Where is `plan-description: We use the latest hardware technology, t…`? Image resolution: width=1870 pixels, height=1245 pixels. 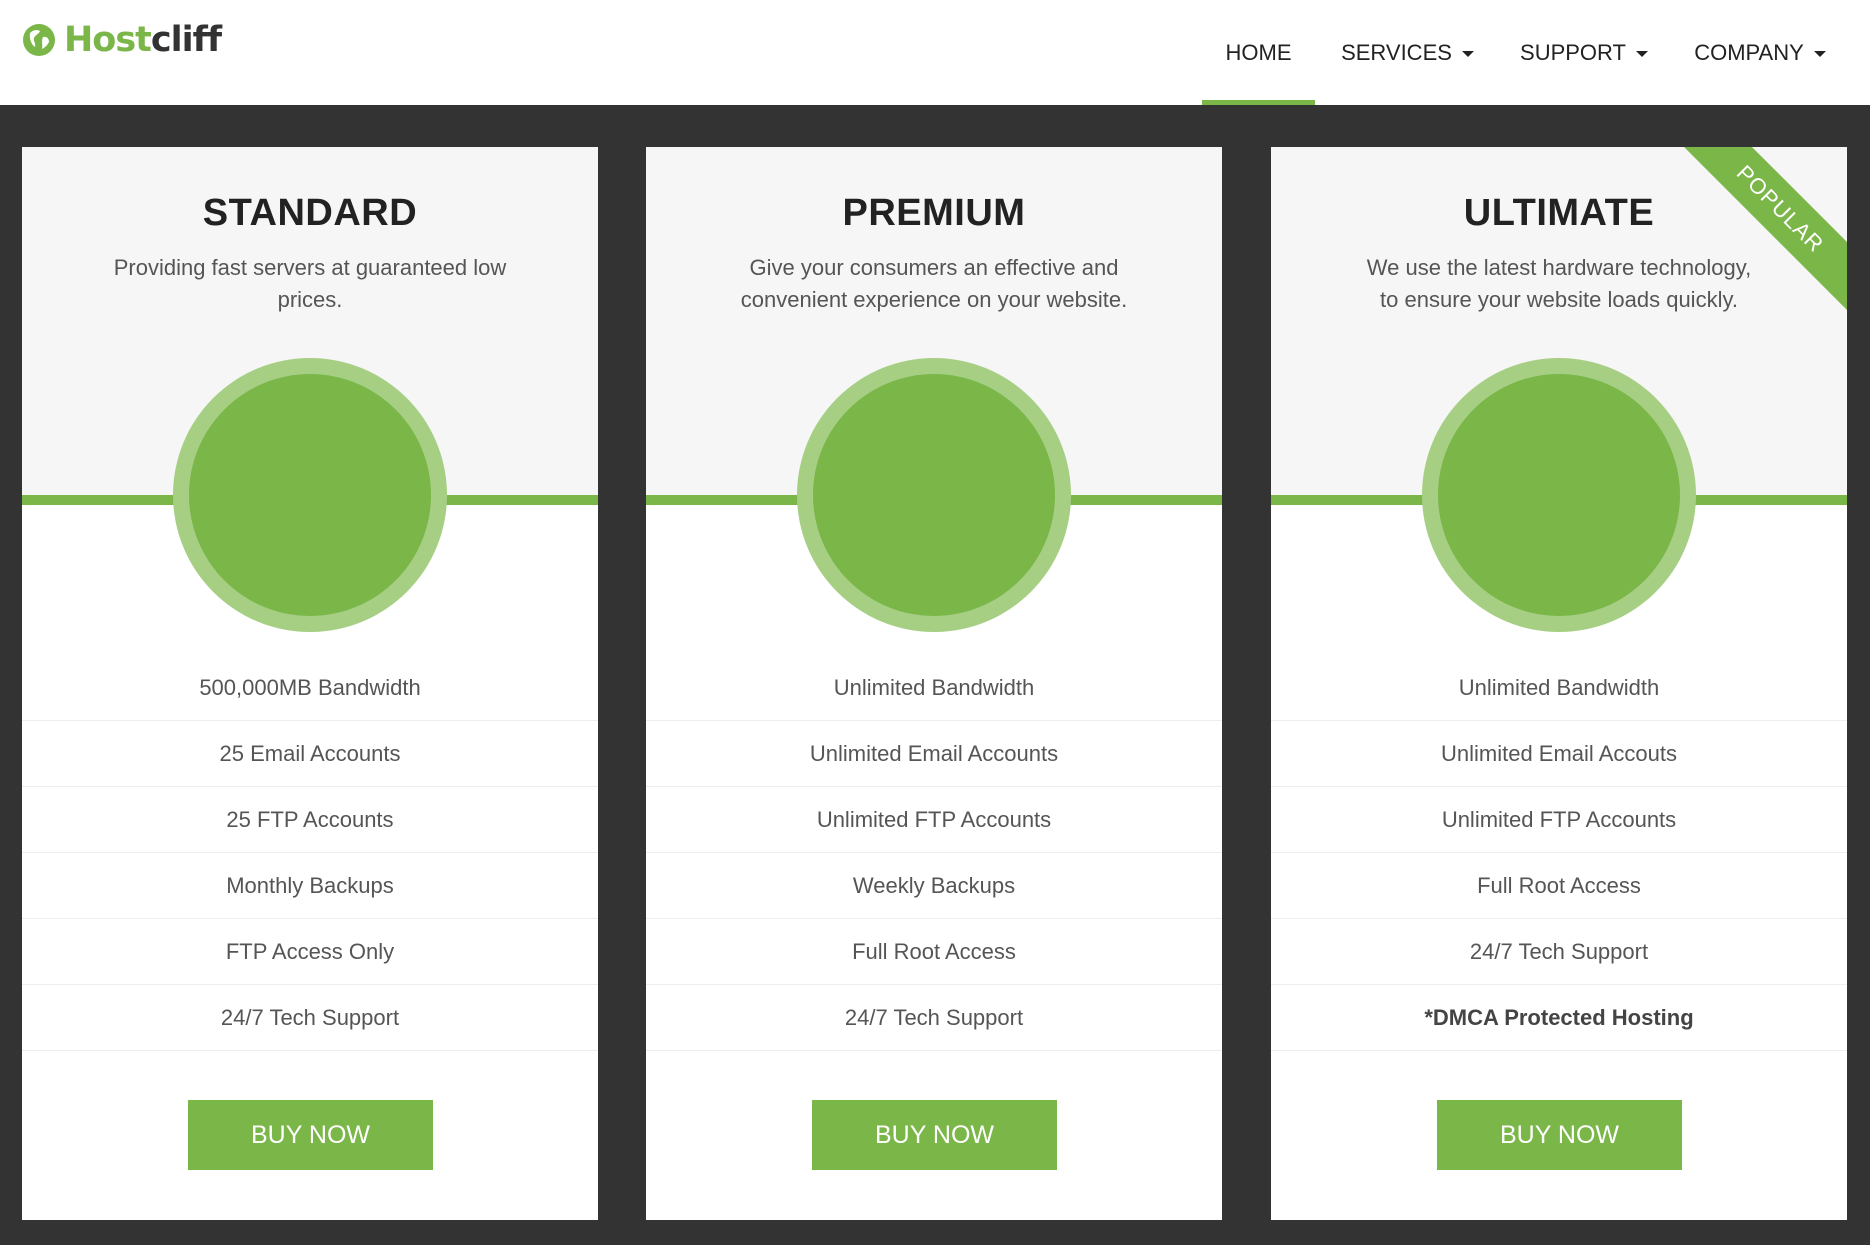
plan-description: We use the latest hardware technology, t… is located at coordinates (1559, 283).